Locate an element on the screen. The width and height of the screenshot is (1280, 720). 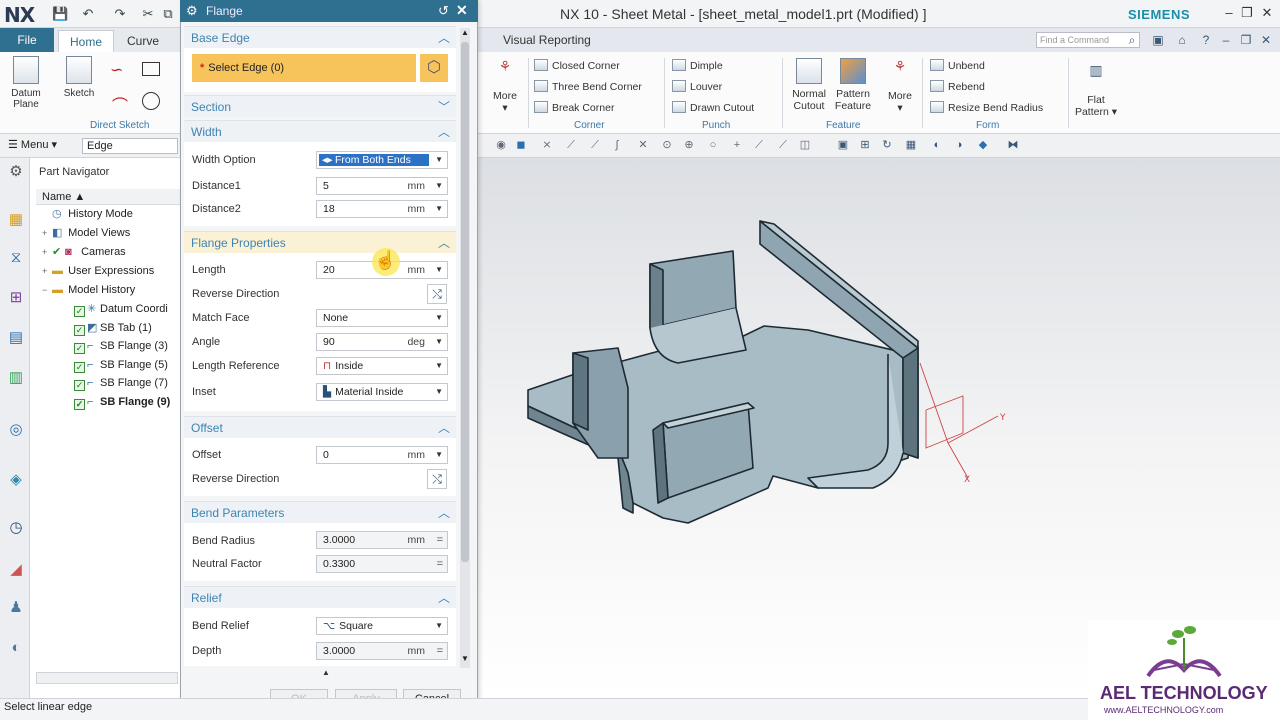
snap-on-face-icon: ⟋ is located at coordinates (783, 145).